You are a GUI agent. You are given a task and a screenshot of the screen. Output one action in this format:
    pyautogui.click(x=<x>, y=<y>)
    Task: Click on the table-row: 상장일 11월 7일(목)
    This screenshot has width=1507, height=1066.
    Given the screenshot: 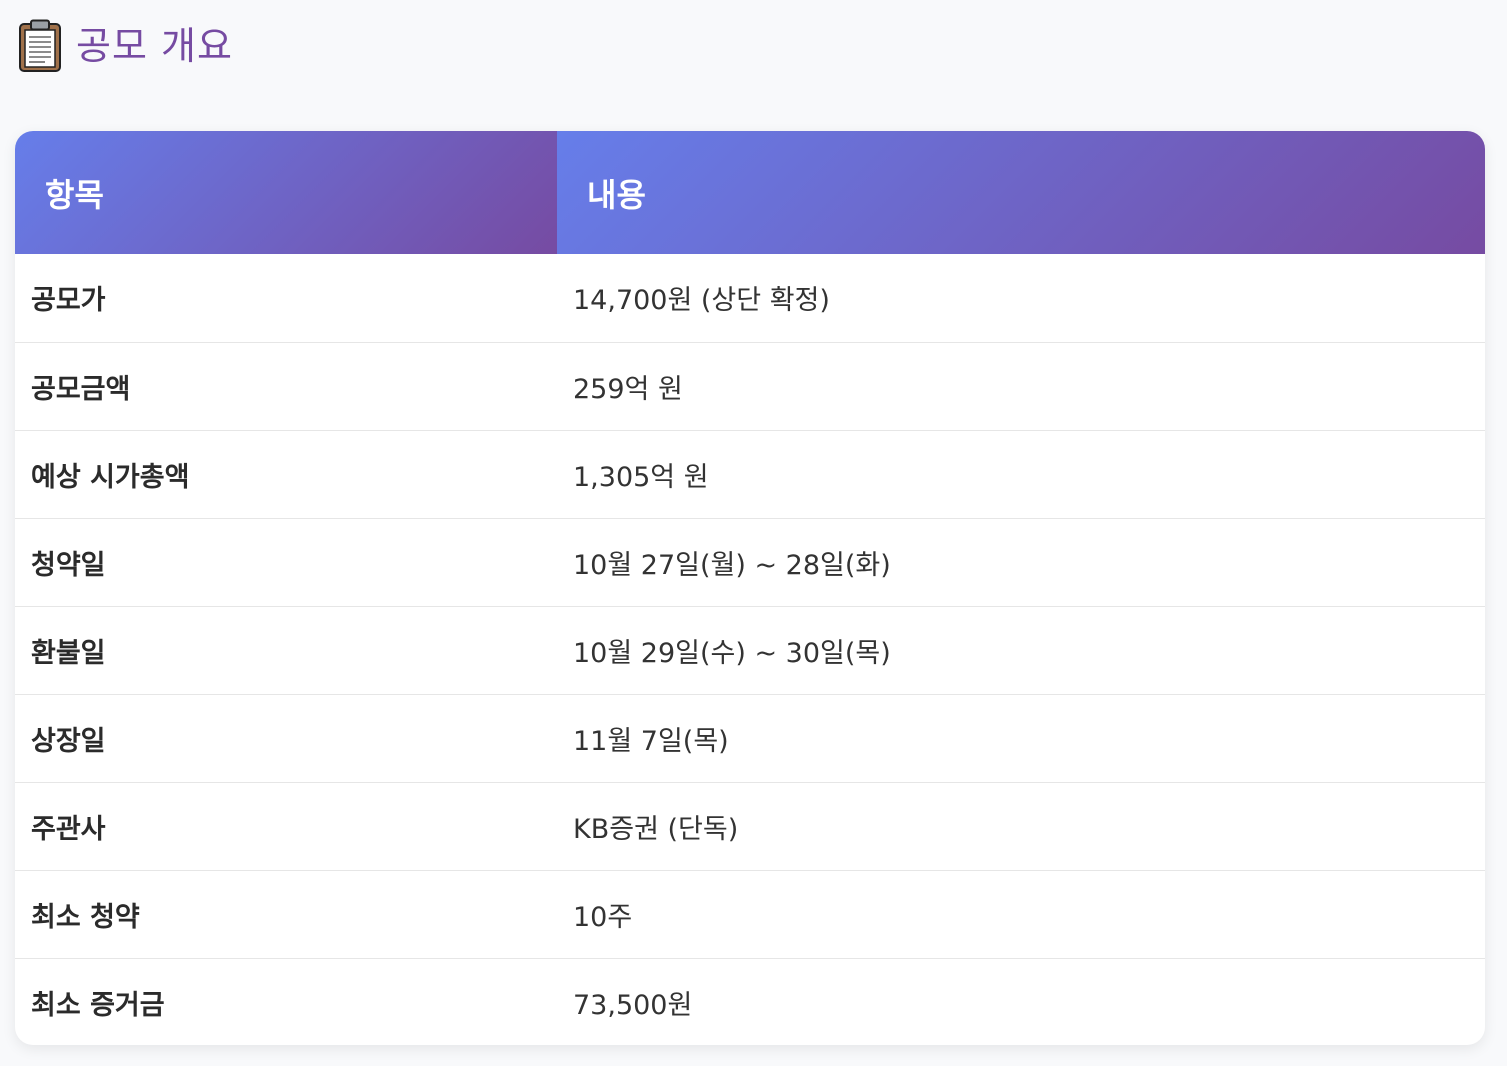 What is the action you would take?
    pyautogui.click(x=750, y=737)
    